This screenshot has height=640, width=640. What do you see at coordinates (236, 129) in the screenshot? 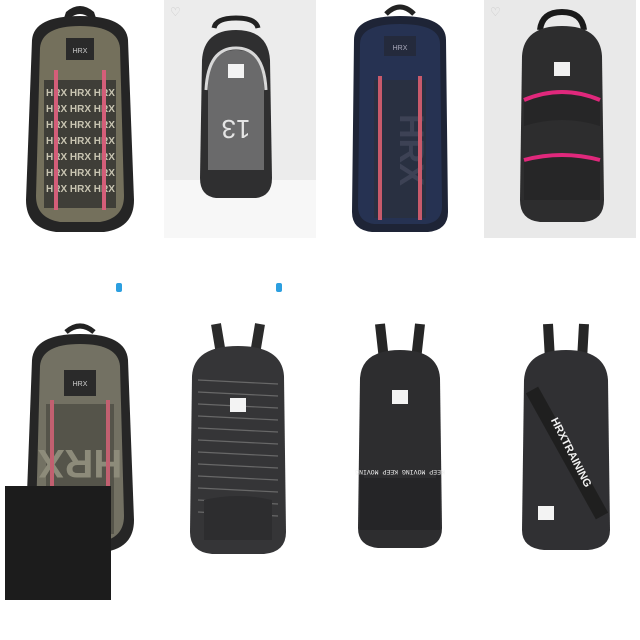
I see `svg-text: 13` at bounding box center [236, 129].